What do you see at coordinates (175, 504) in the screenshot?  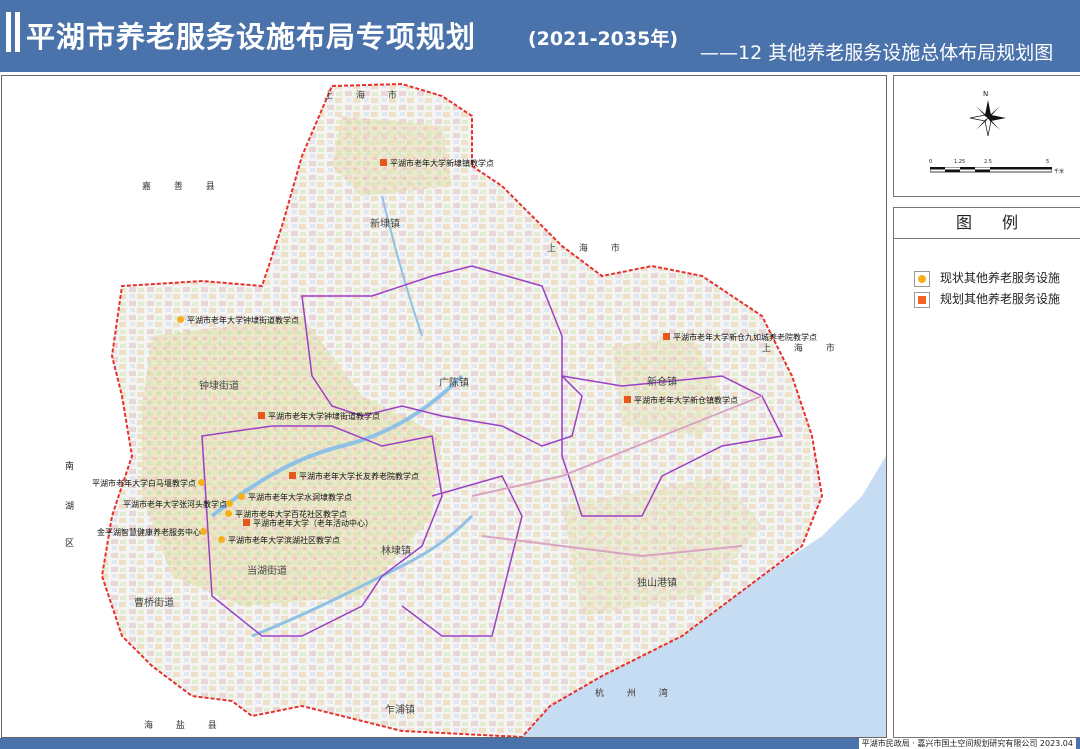 I see `facility-label: 平湖市老年大学张河头教学点` at bounding box center [175, 504].